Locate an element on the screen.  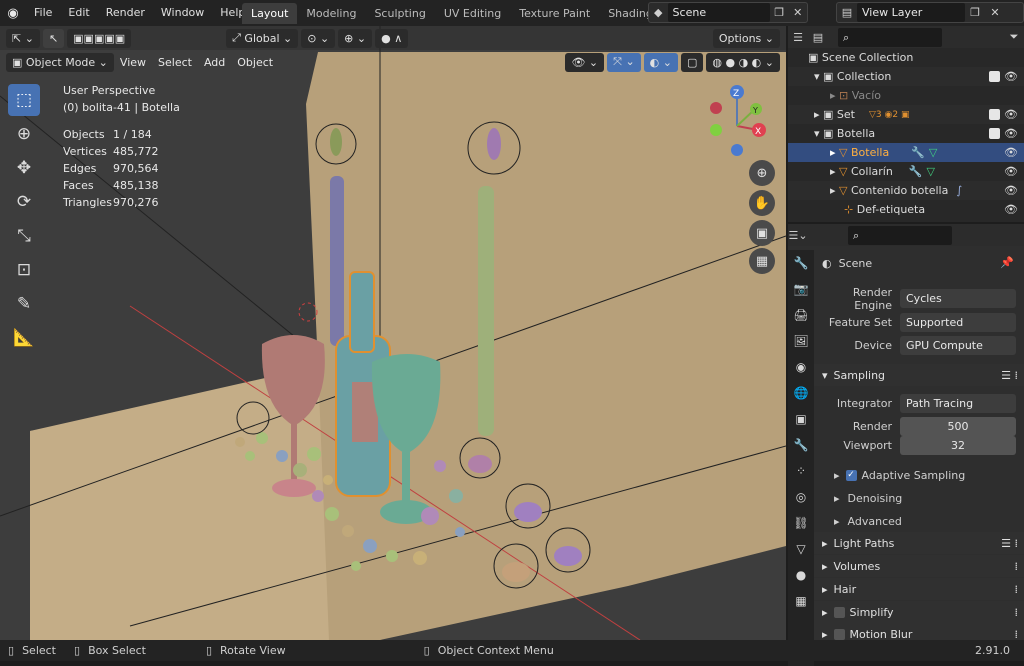
view-layer-tab-icon: 🖼 is located at coordinates (801, 341).